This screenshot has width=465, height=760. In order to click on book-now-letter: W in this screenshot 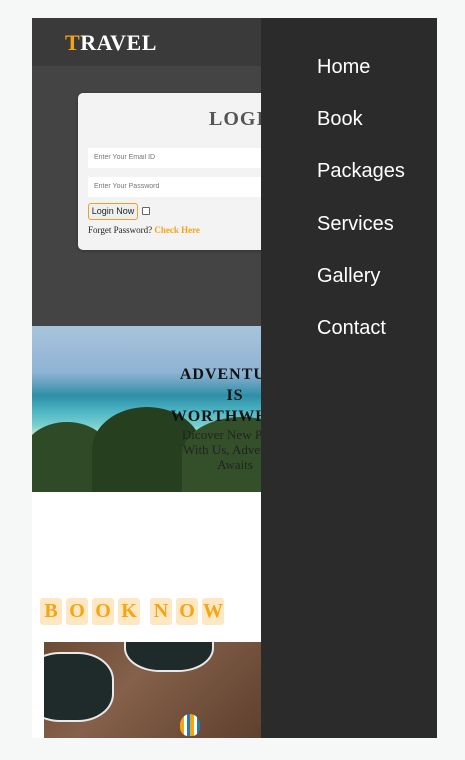, I will do `click(213, 611)`.